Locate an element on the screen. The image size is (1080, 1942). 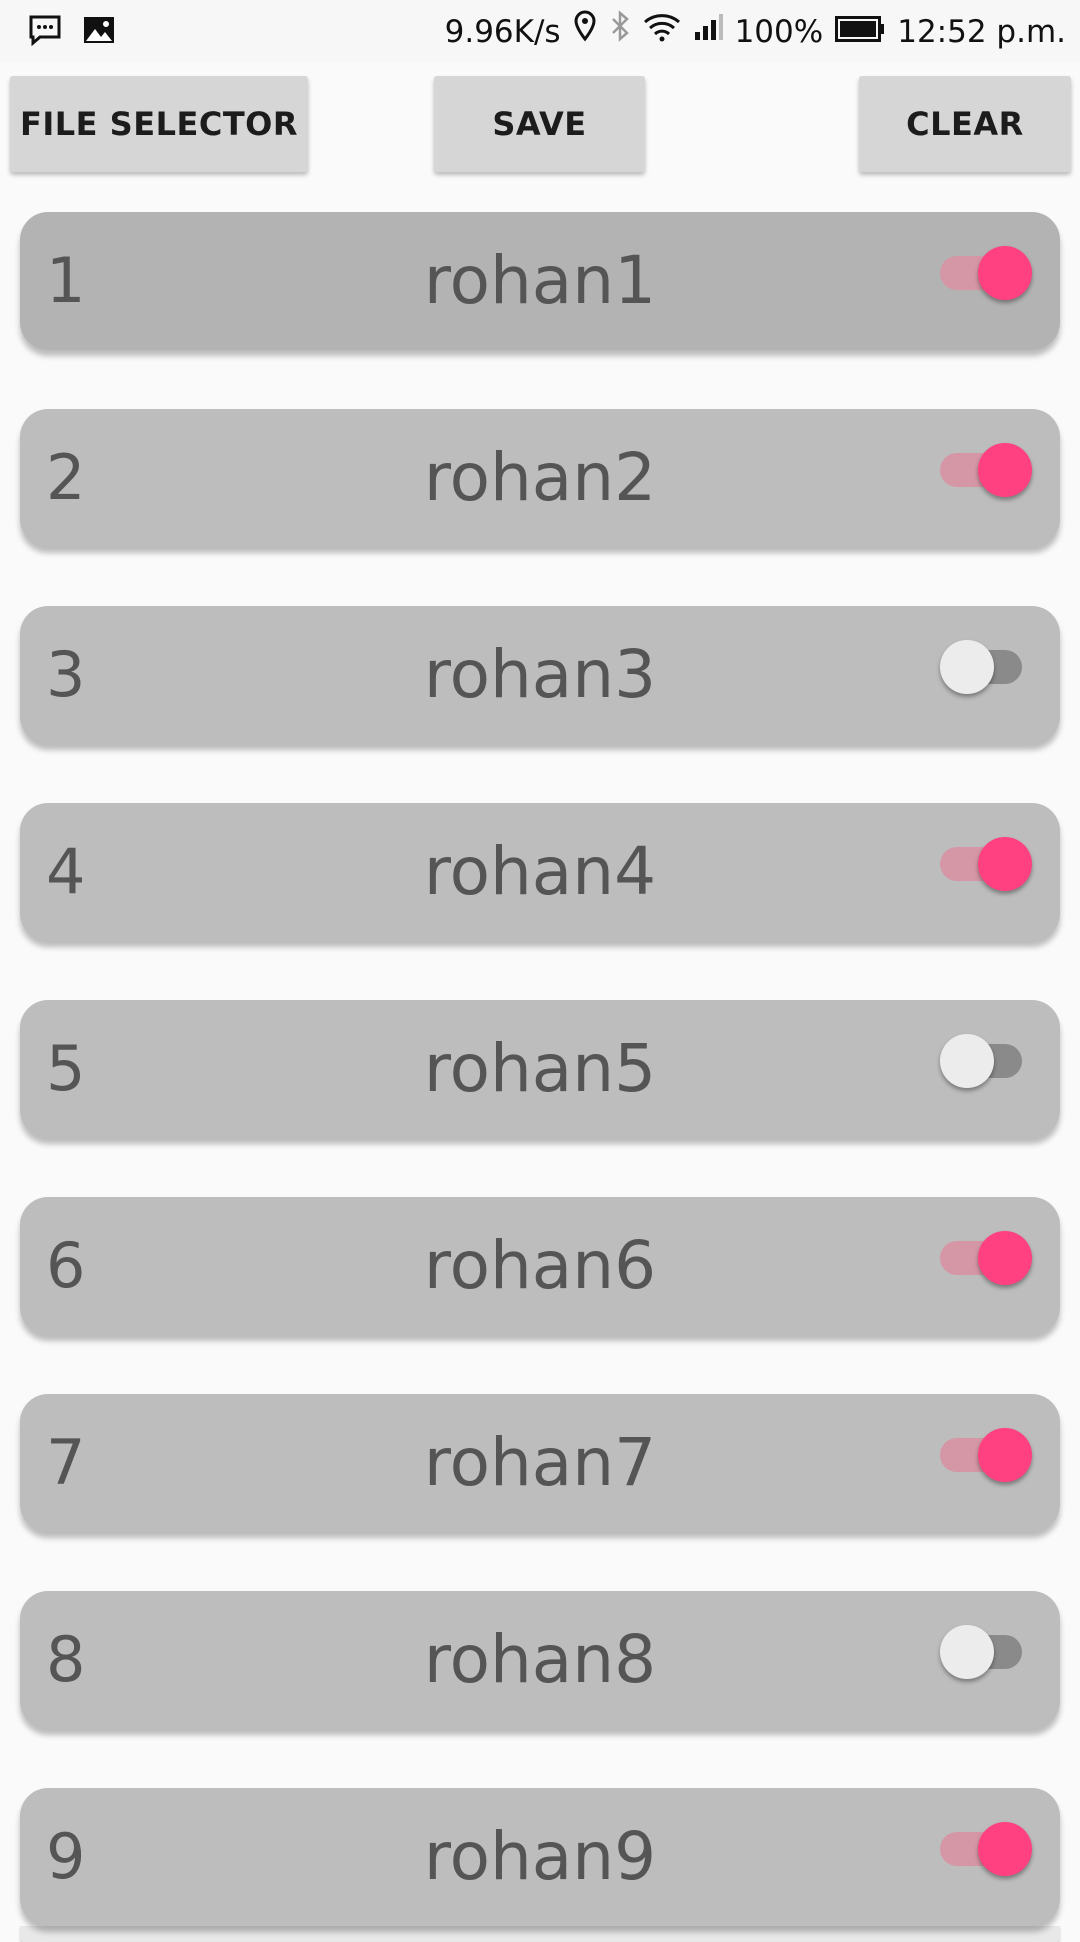
image-icon is located at coordinates (99, 32).